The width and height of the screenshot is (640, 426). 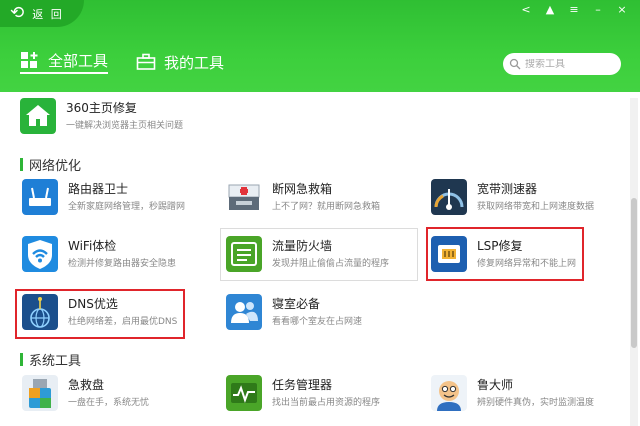 What do you see at coordinates (303, 393) in the screenshot?
I see `tool-item-task-manager: 任务管理器 找出当前最占用资源的程序` at bounding box center [303, 393].